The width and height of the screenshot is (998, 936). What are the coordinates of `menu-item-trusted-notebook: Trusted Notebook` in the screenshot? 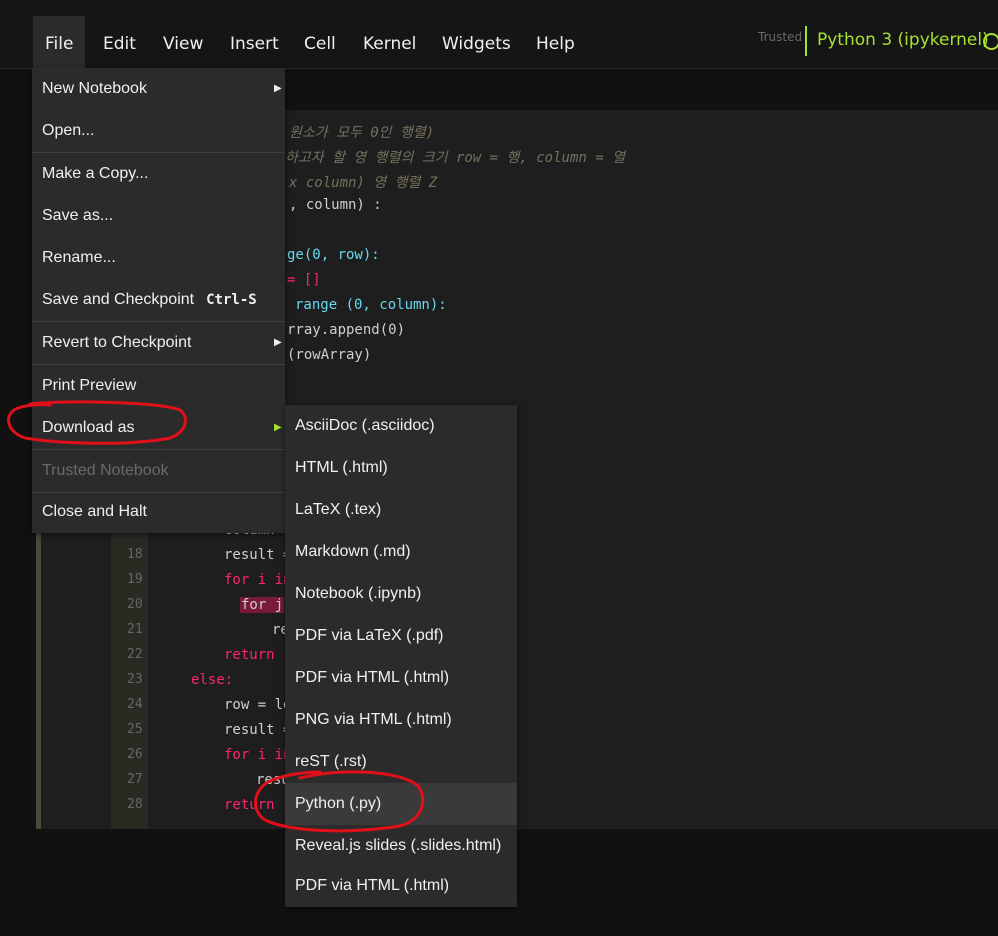 It's located at (105, 470).